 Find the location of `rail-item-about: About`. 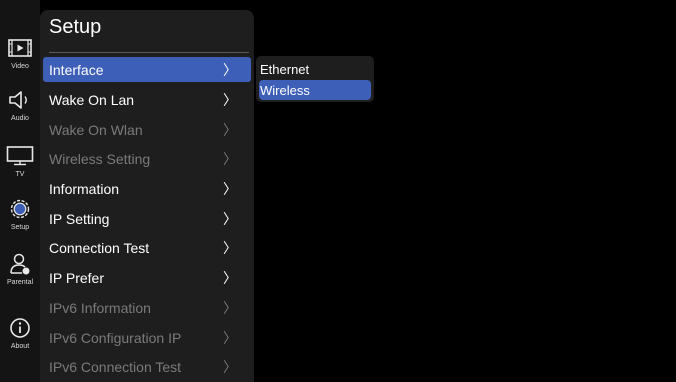

rail-item-about: About is located at coordinates (20, 336).